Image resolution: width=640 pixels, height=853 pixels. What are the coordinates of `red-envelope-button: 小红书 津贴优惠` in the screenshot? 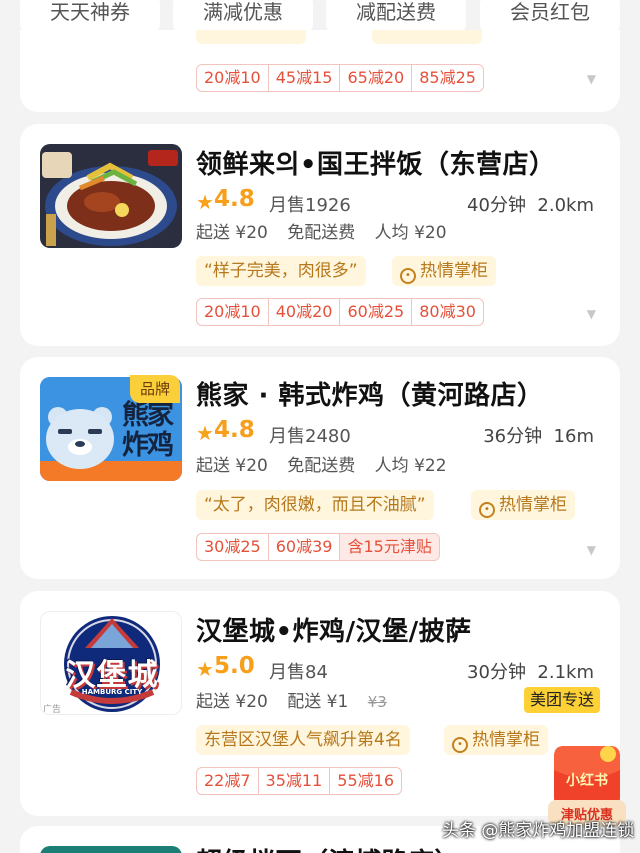 It's located at (587, 783).